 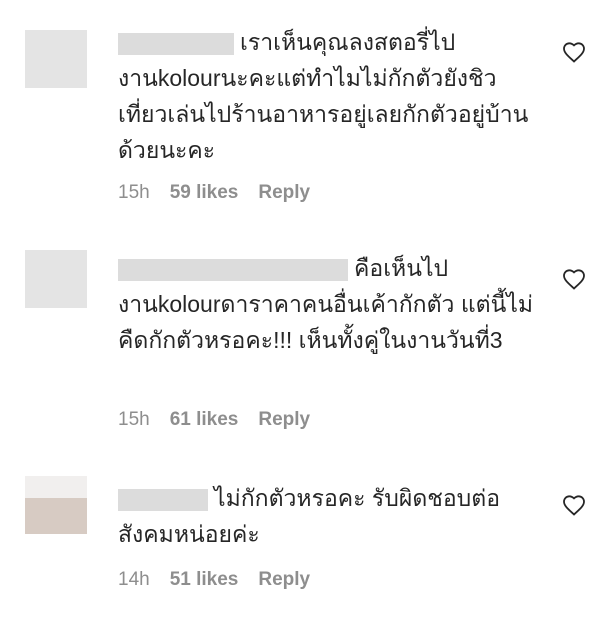 What do you see at coordinates (134, 579) in the screenshot?
I see `comment-time: 14h` at bounding box center [134, 579].